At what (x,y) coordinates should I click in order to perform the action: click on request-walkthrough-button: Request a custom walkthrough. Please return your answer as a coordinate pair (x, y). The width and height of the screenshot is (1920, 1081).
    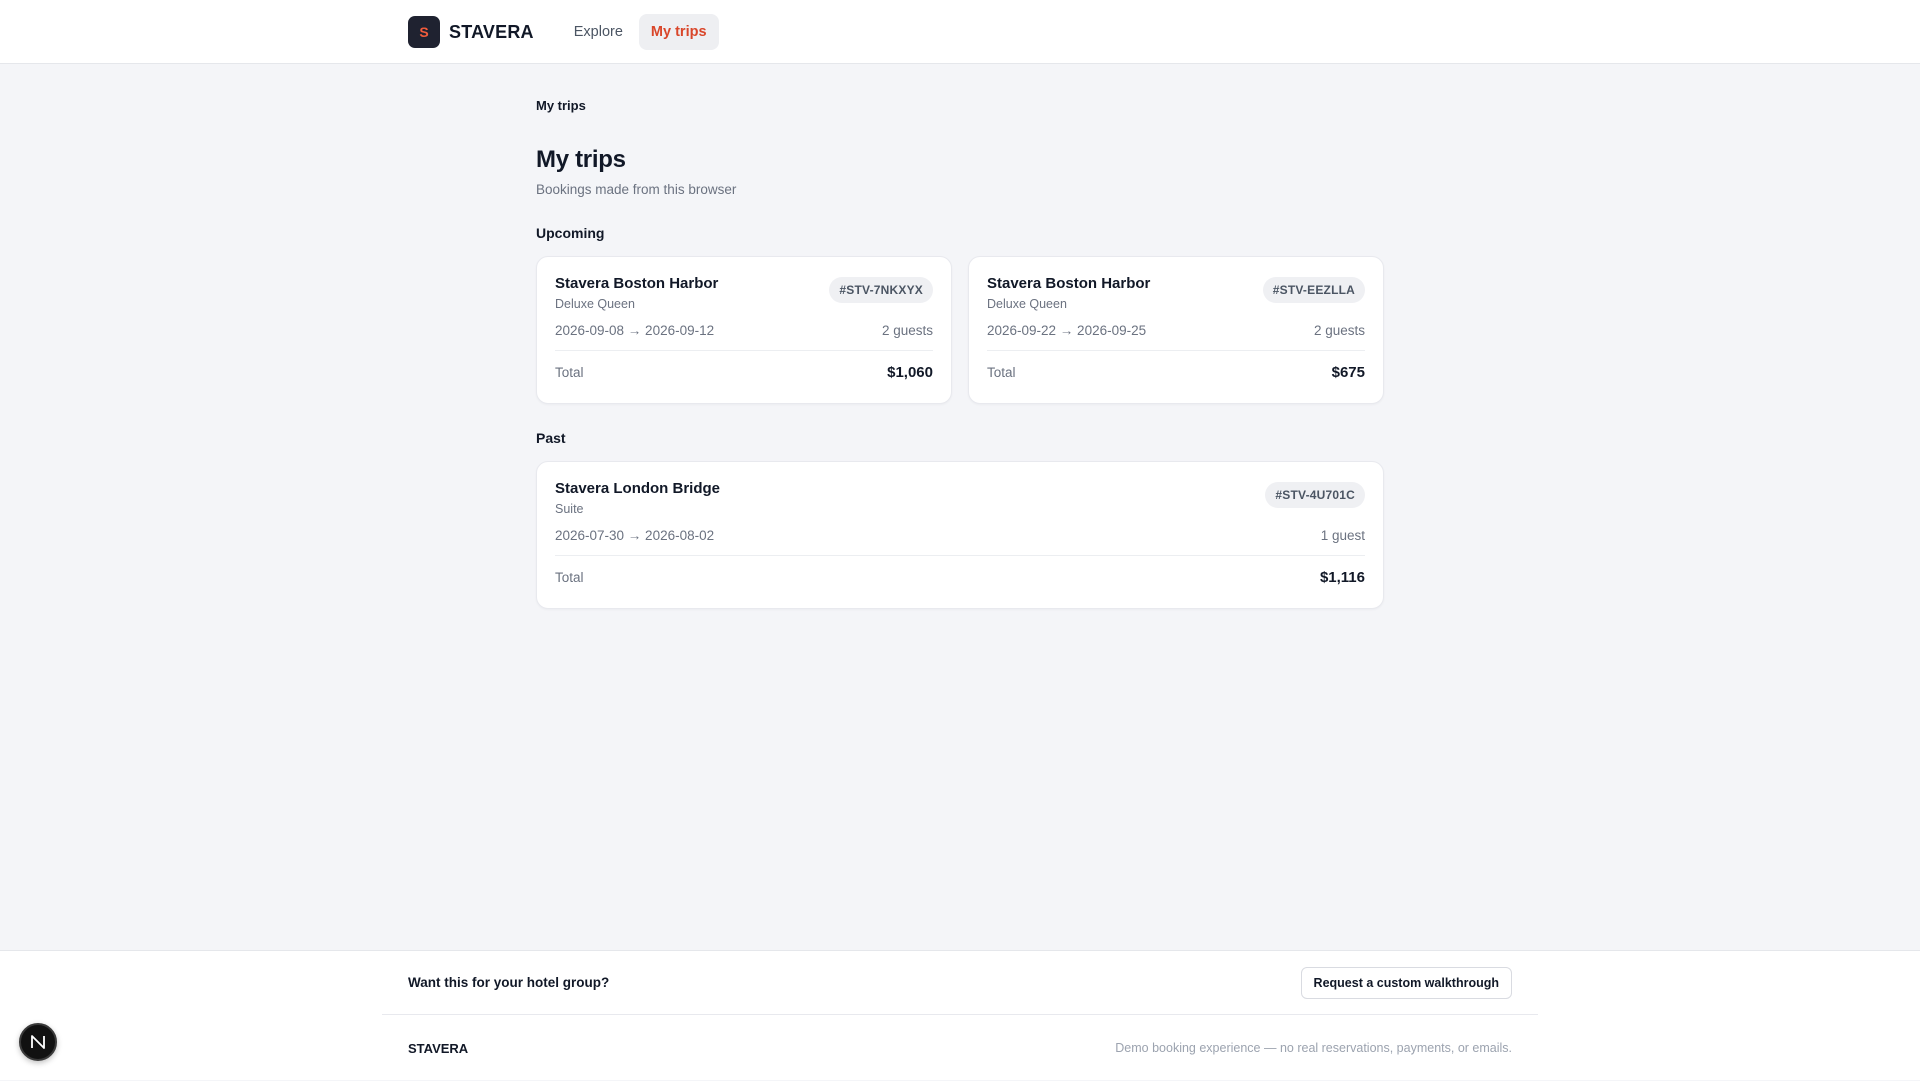
    Looking at the image, I should click on (1406, 982).